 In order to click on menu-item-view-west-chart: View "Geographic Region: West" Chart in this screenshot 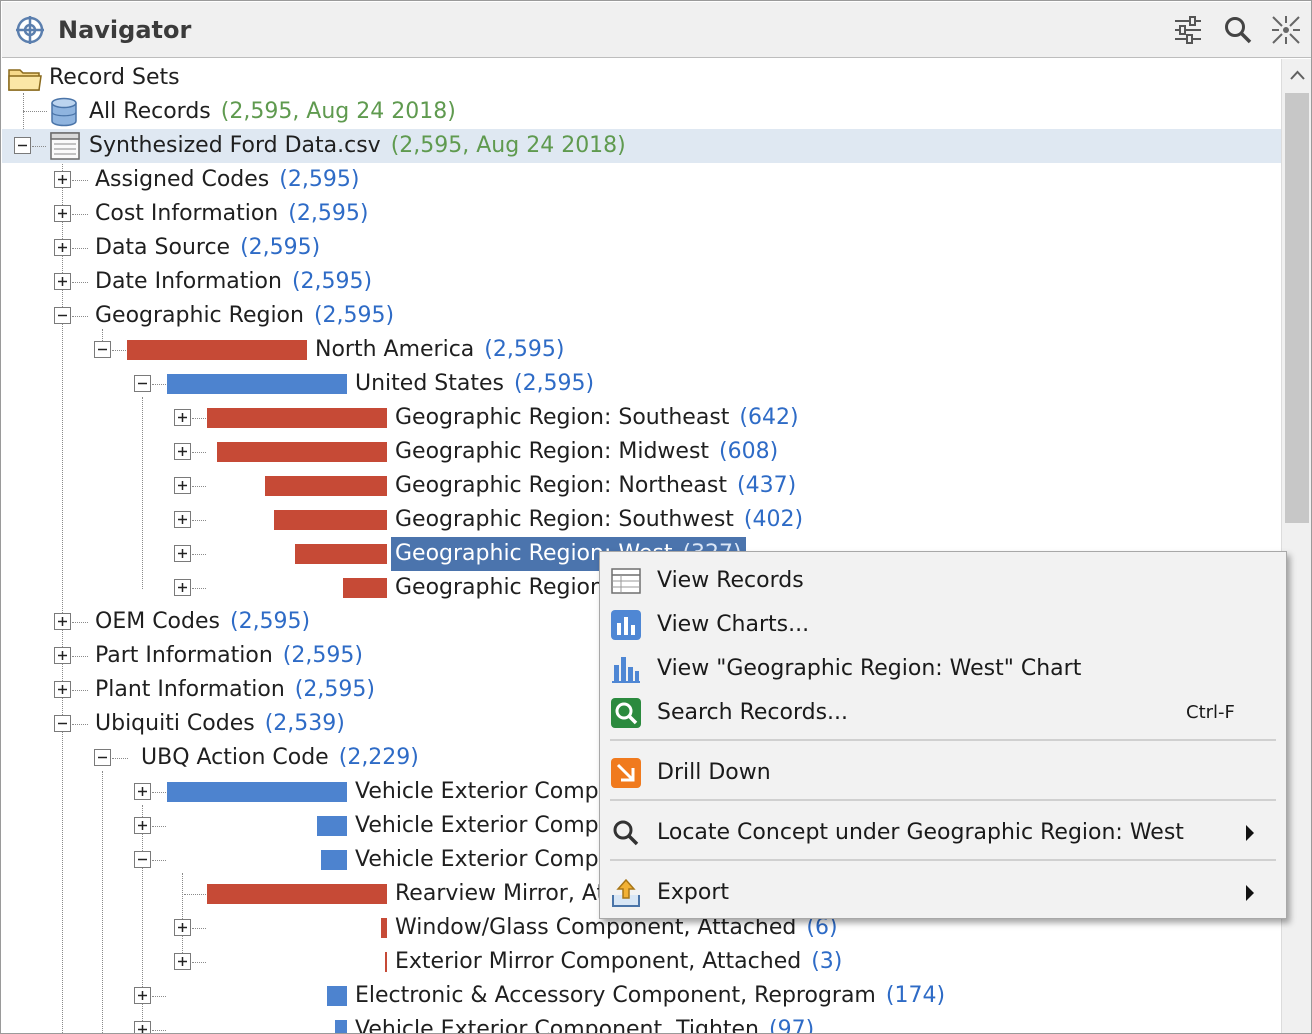, I will do `click(943, 669)`.